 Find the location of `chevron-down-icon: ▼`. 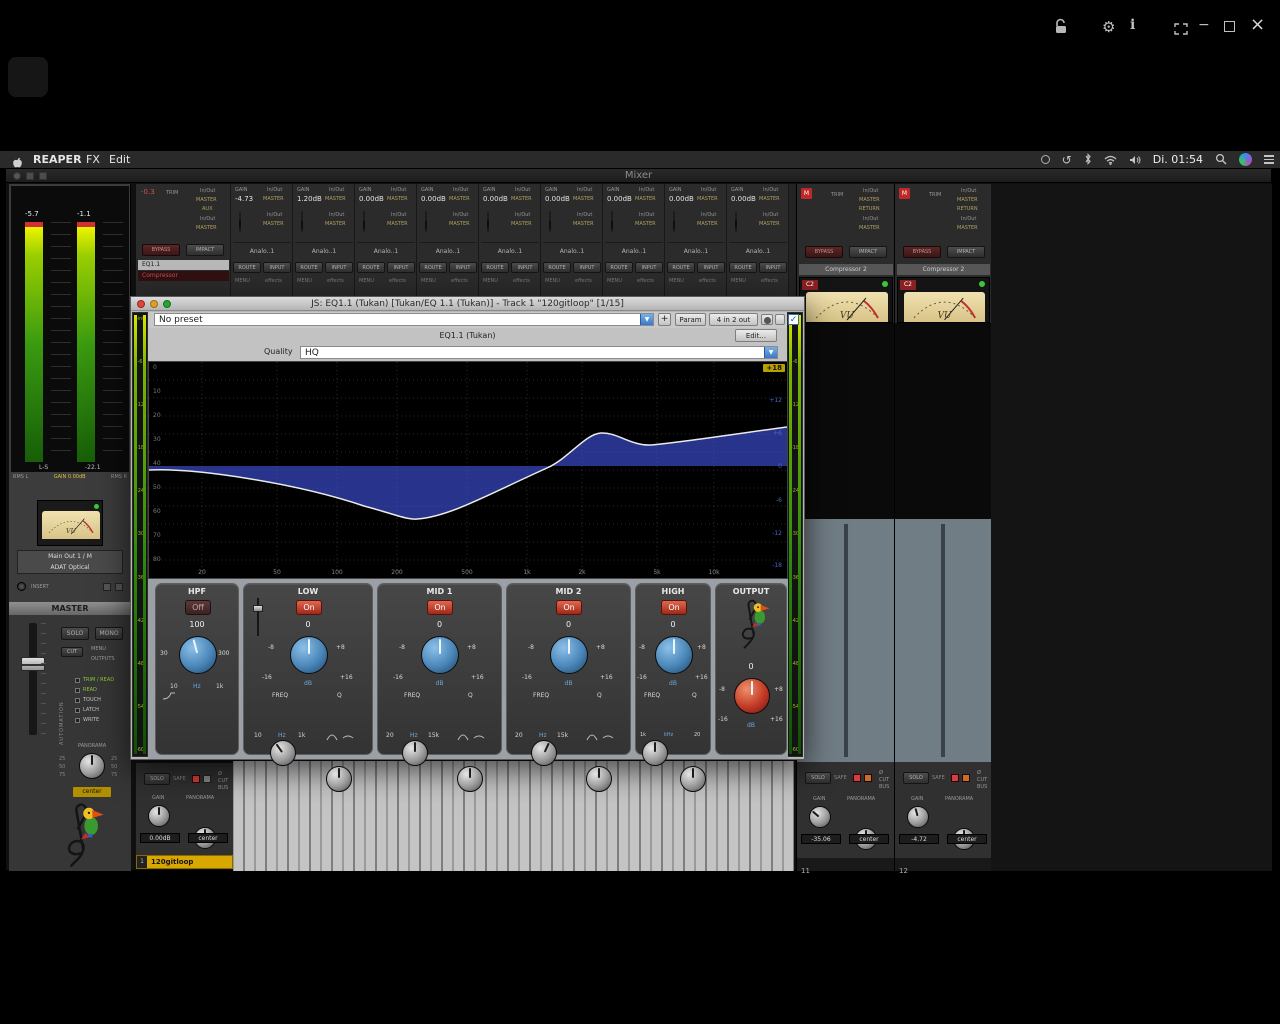

chevron-down-icon: ▼ is located at coordinates (646, 319).